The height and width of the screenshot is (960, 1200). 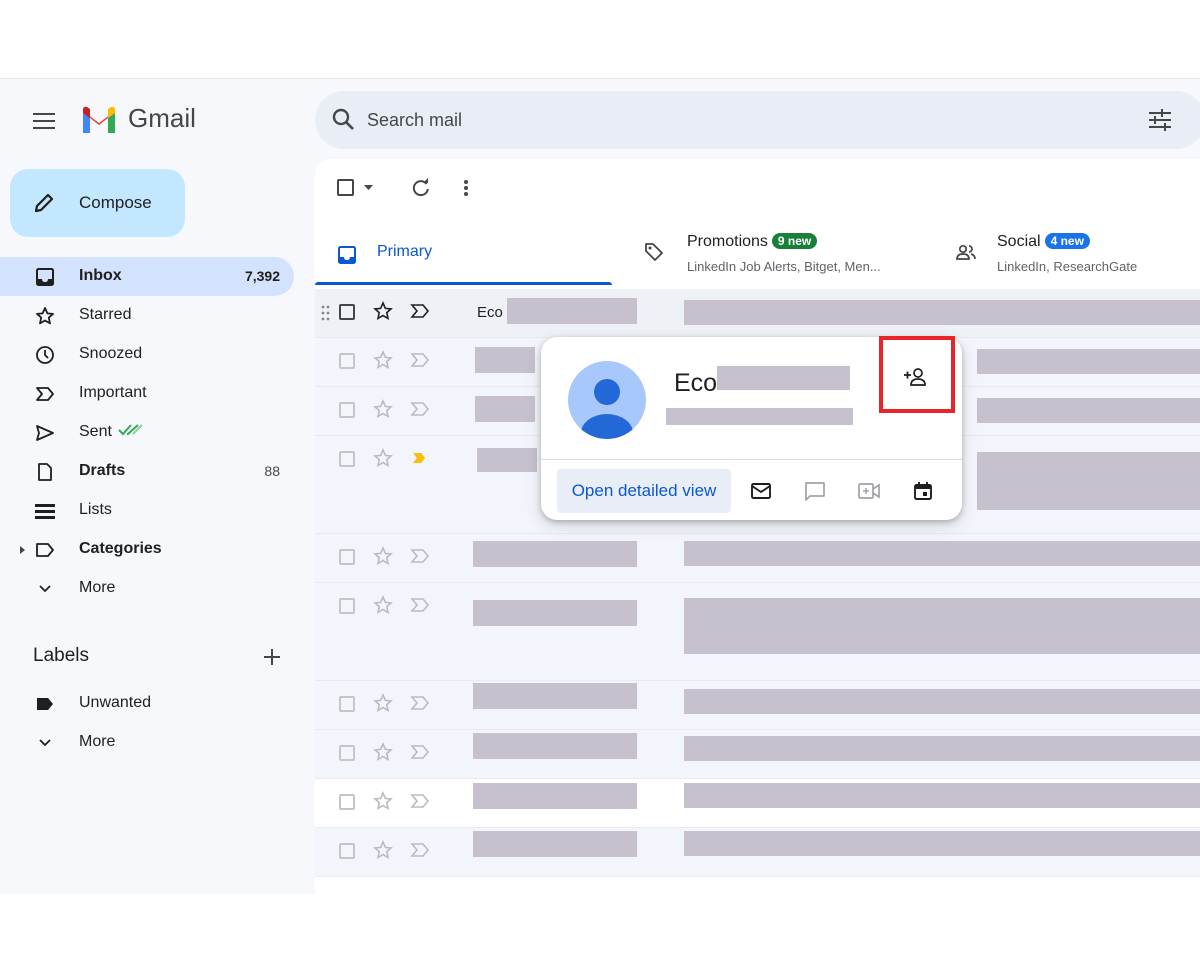 I want to click on chevron-down-icon, so click(x=45, y=589).